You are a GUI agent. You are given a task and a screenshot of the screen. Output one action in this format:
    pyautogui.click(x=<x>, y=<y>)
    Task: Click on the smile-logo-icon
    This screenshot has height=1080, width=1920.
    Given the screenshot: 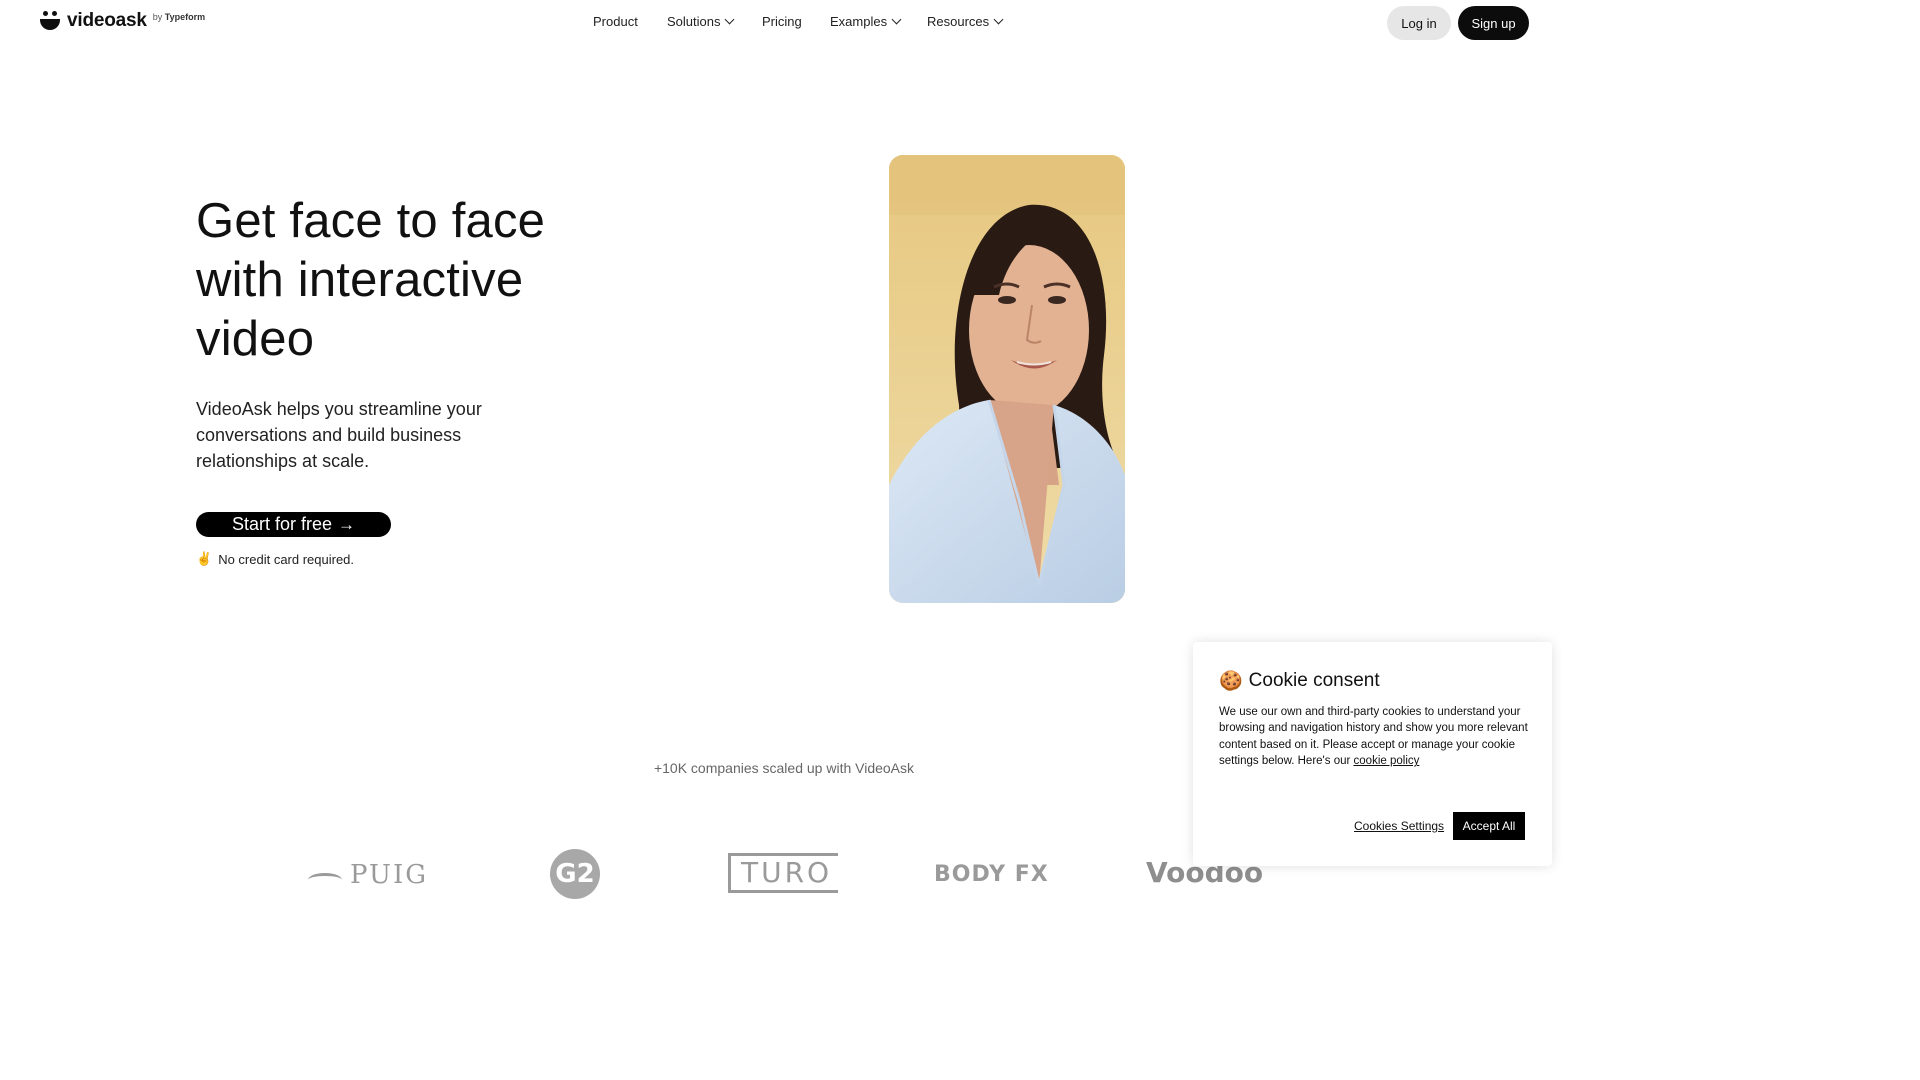 What is the action you would take?
    pyautogui.click(x=50, y=21)
    